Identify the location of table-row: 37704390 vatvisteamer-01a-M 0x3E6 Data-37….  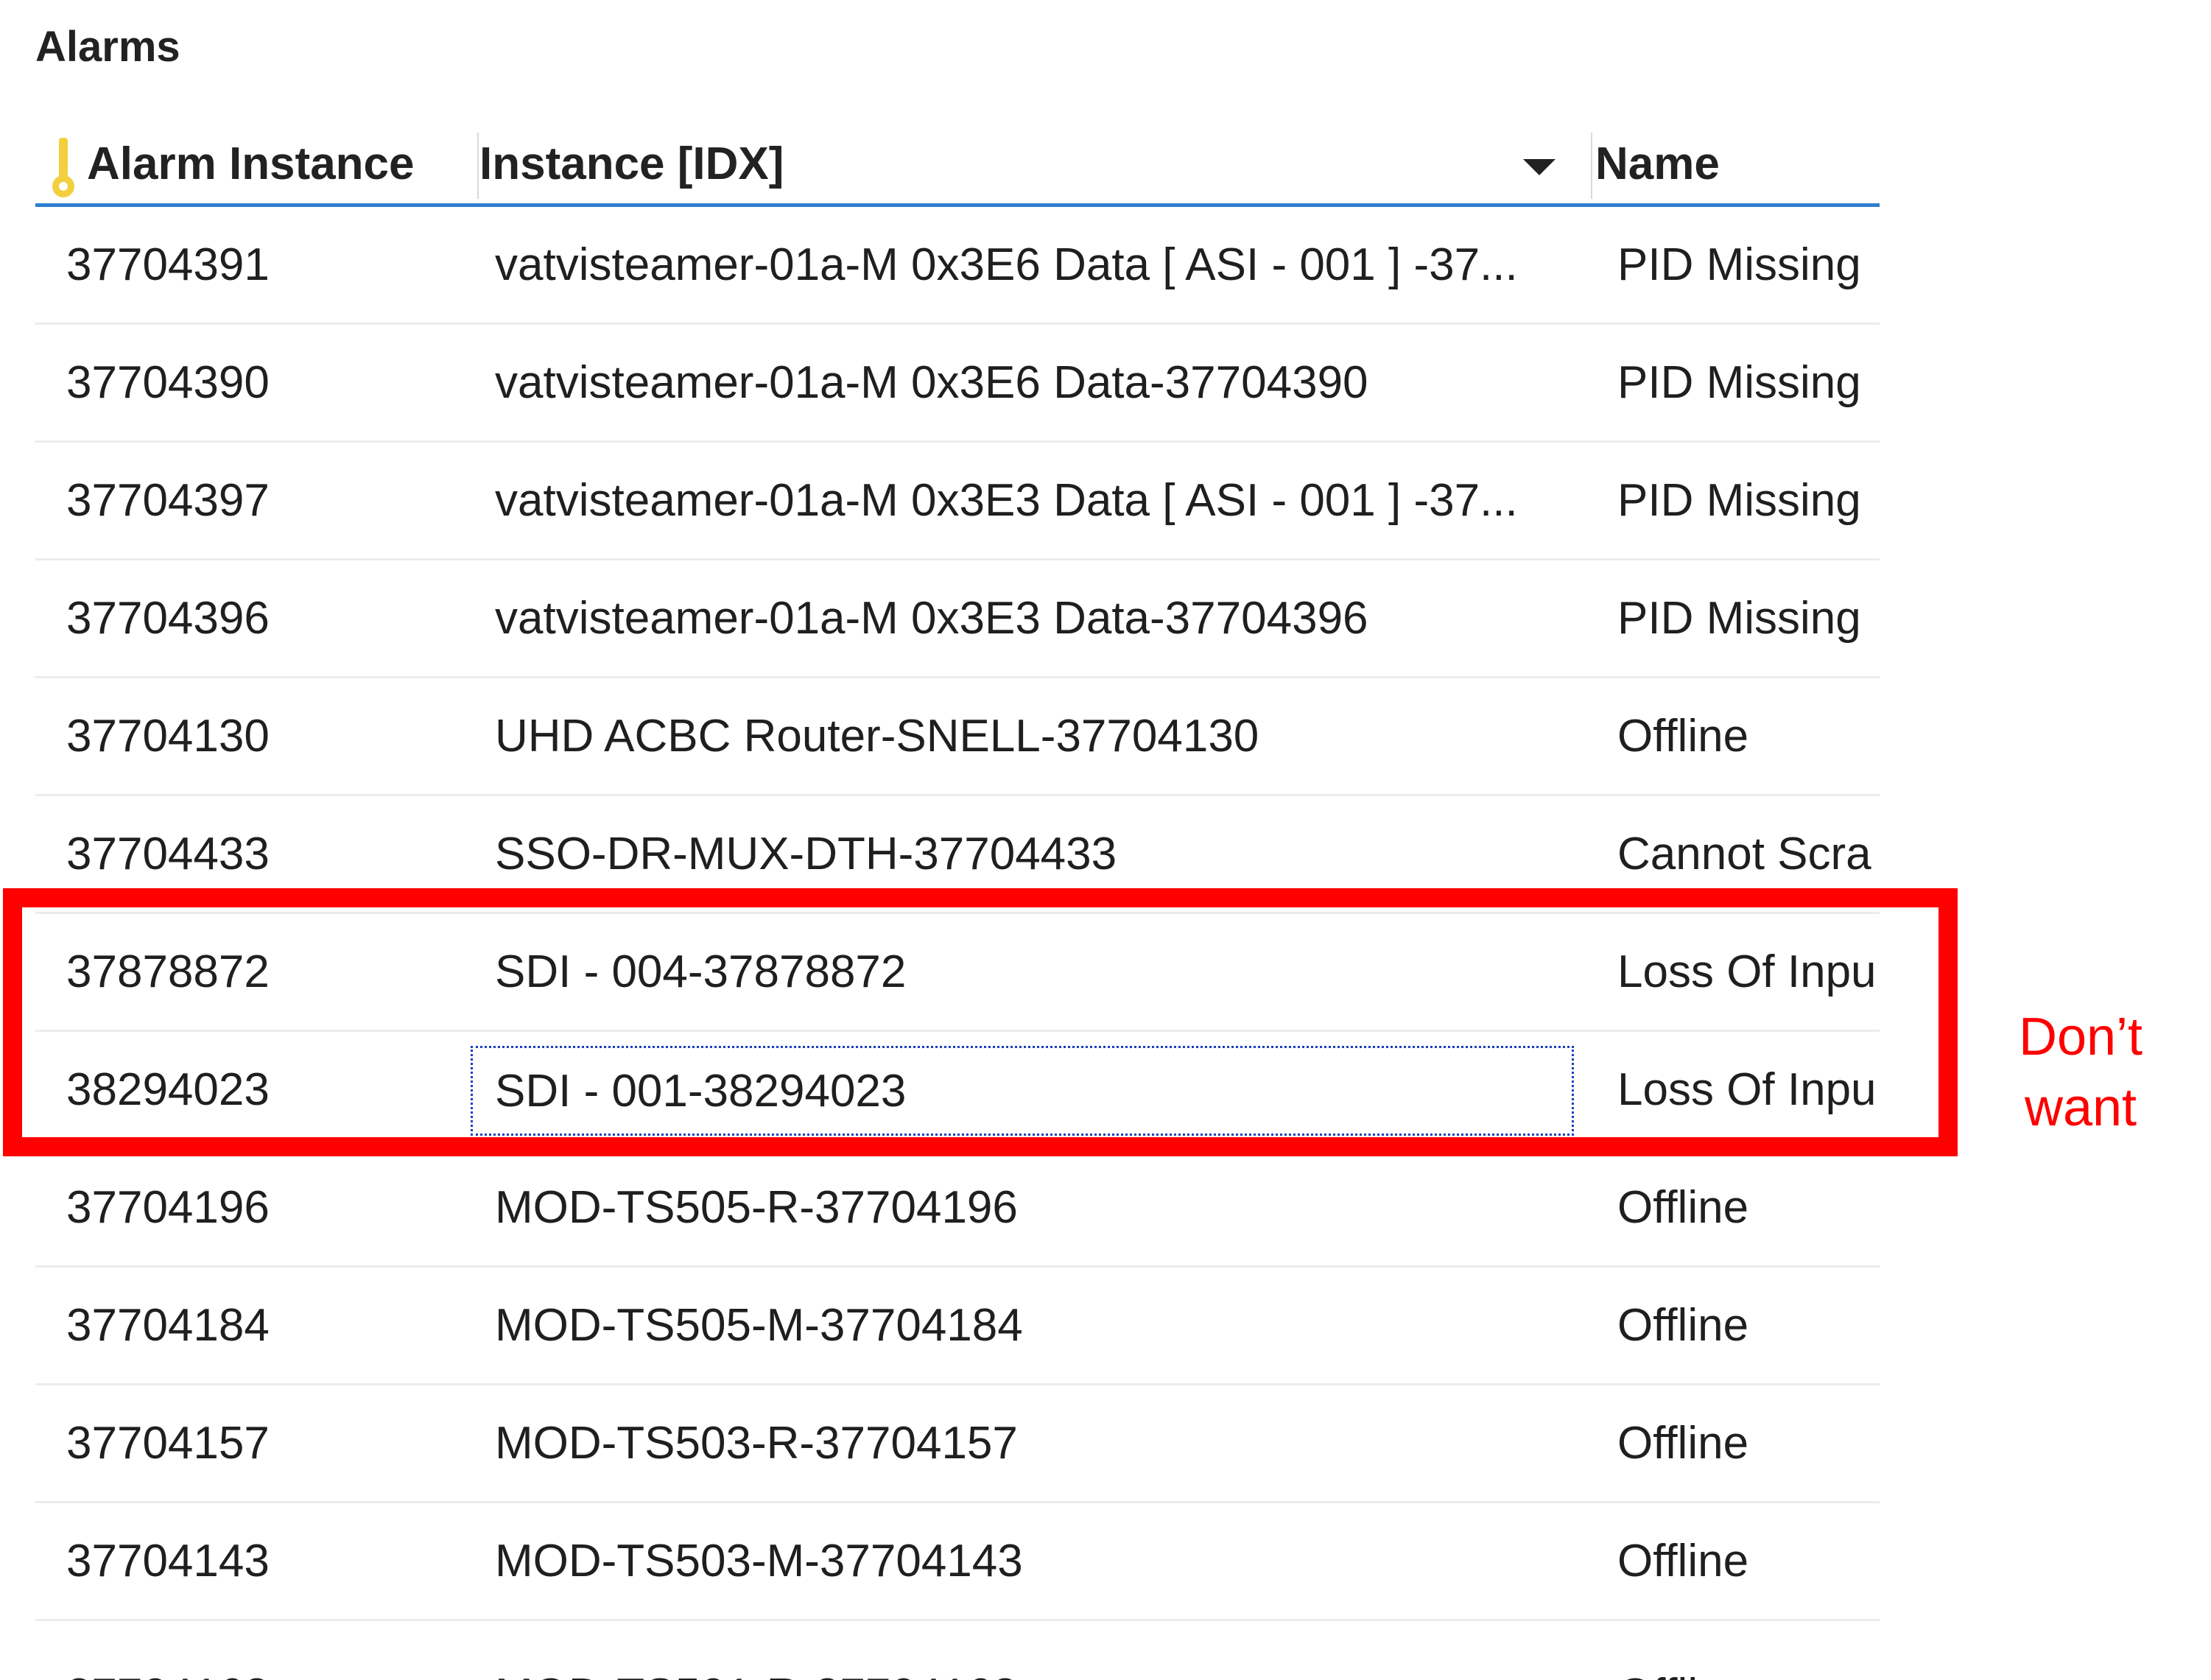
(958, 384).